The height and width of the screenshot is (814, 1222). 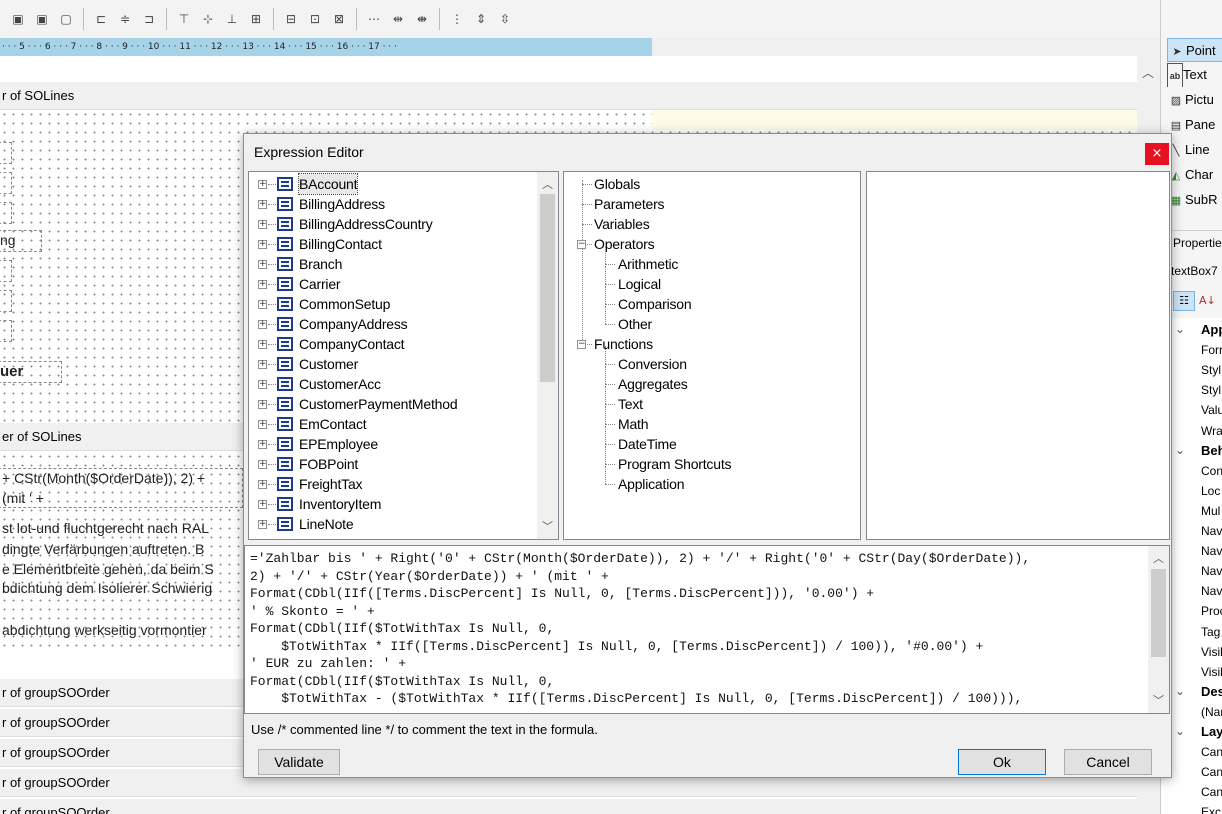 I want to click on property-row: Mul, so click(x=1210, y=511).